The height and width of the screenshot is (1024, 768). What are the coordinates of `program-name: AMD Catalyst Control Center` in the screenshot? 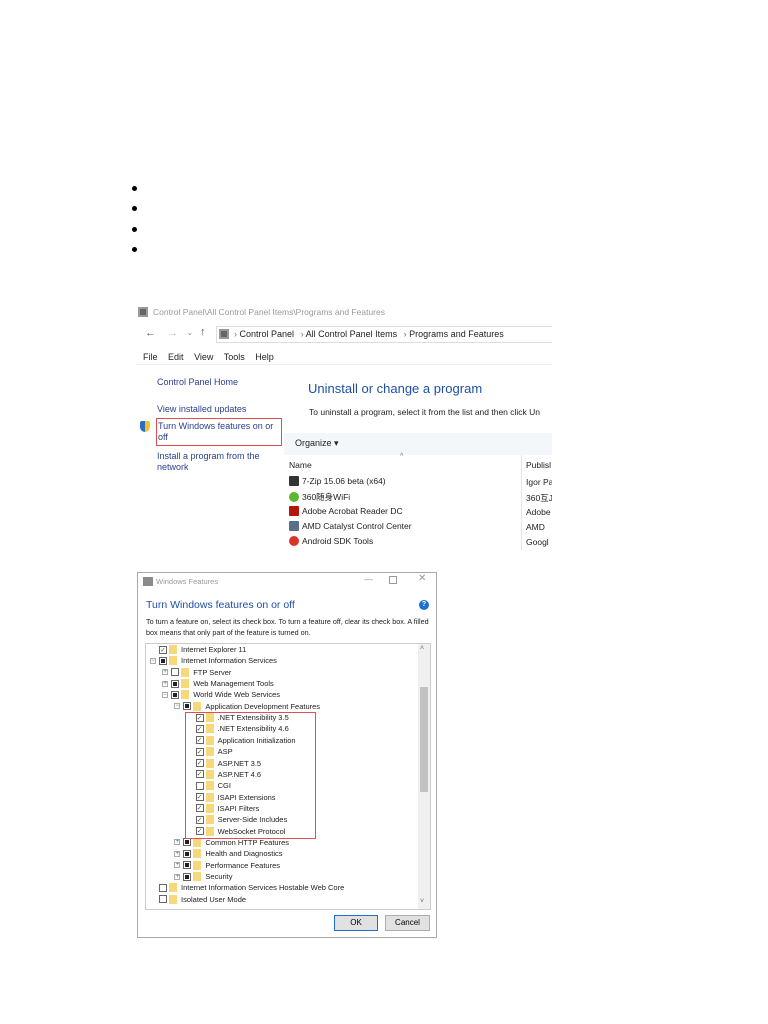 It's located at (357, 526).